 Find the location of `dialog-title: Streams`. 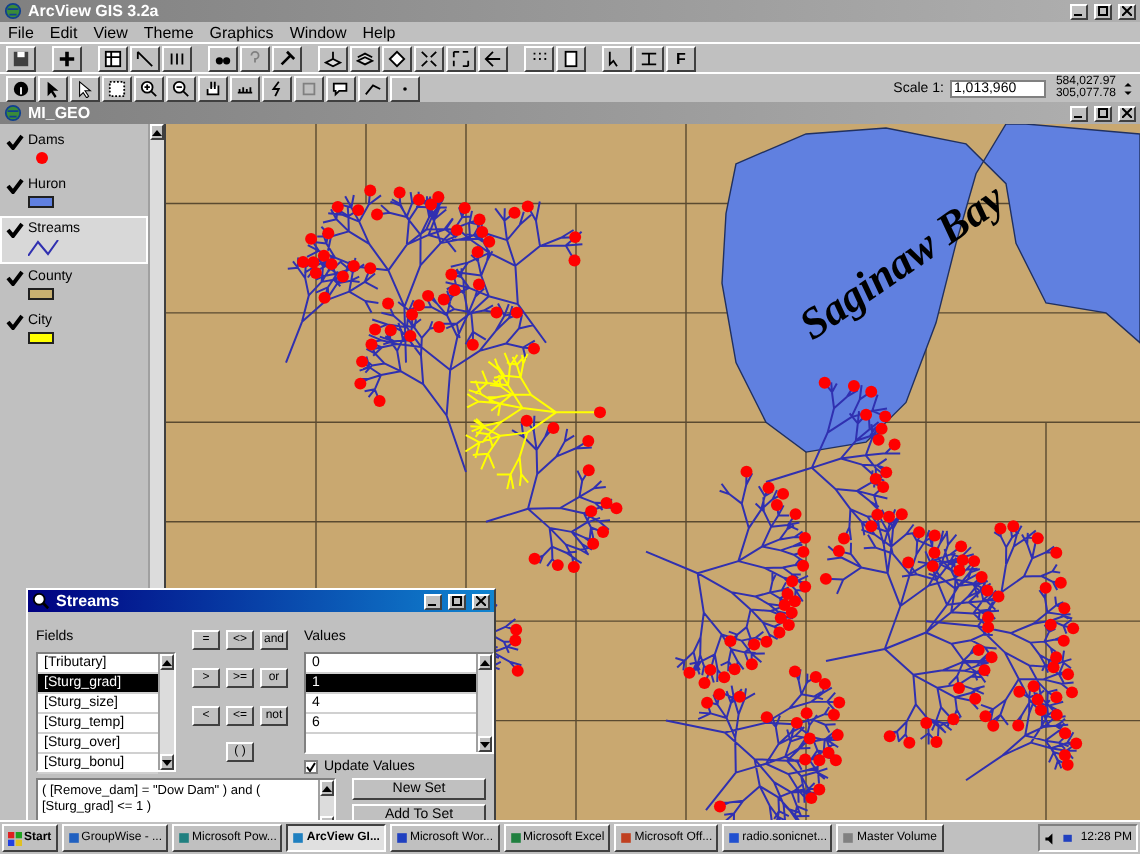

dialog-title: Streams is located at coordinates (89, 601).